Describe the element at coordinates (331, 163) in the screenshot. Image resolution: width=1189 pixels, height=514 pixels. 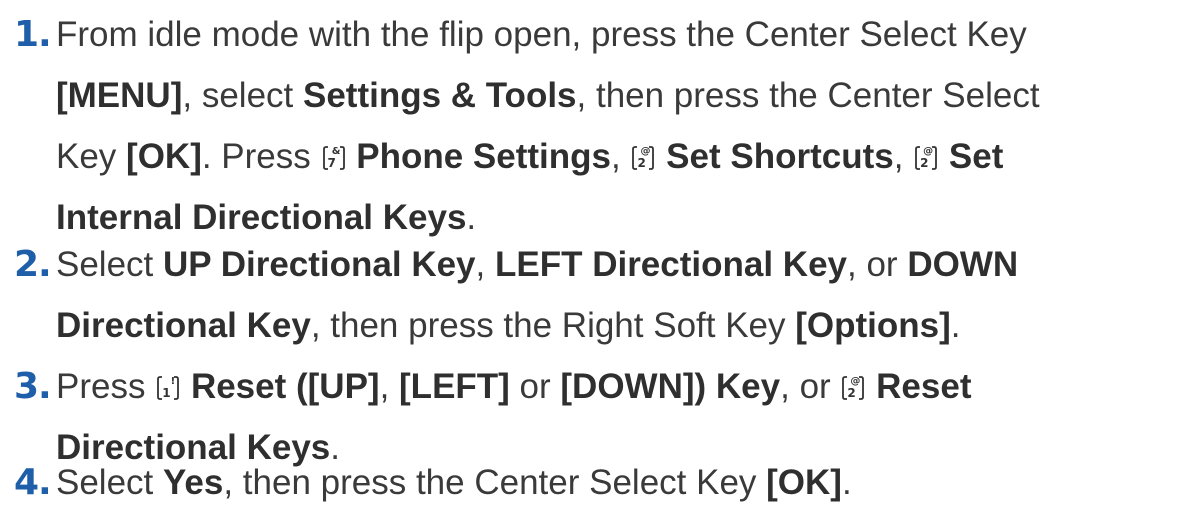
I see `key-digit: 7` at that location.